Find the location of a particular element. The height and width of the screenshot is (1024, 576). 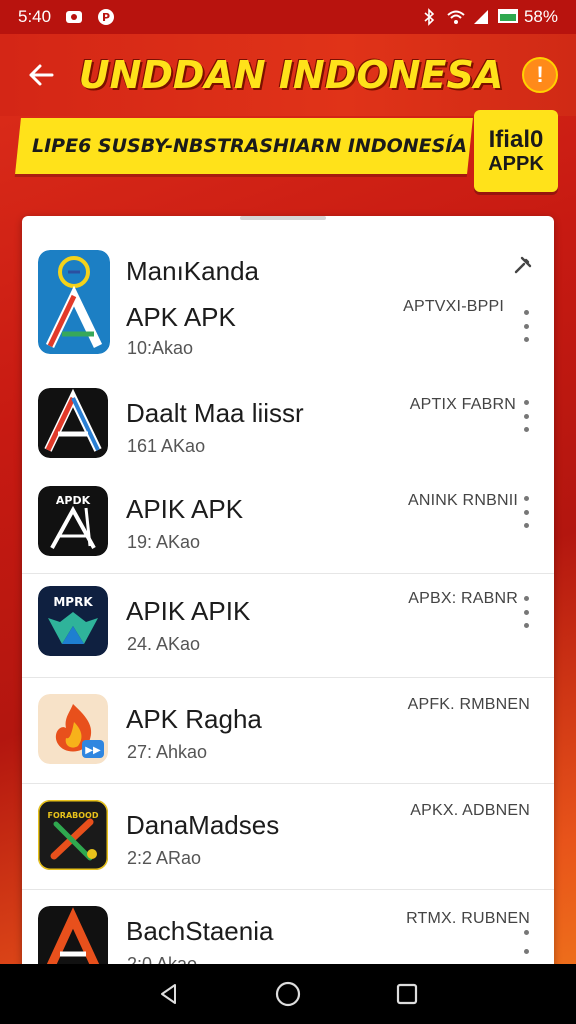

mprk-logo-icon: MPRK is located at coordinates (73, 621).